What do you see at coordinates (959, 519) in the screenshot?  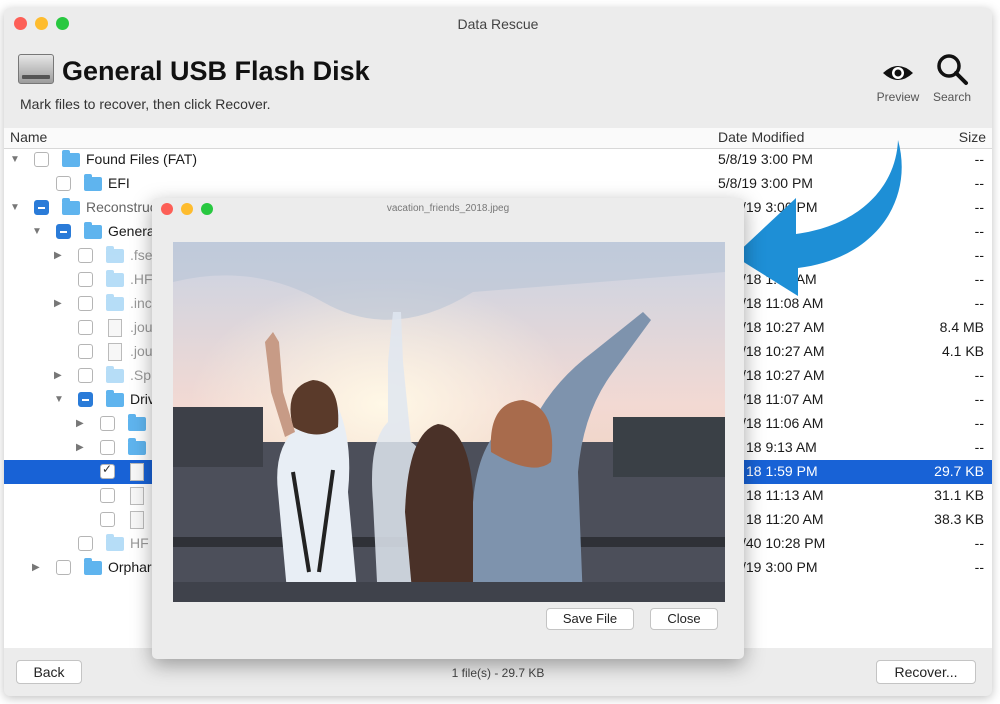 I see `file-size: 38.3 KB` at bounding box center [959, 519].